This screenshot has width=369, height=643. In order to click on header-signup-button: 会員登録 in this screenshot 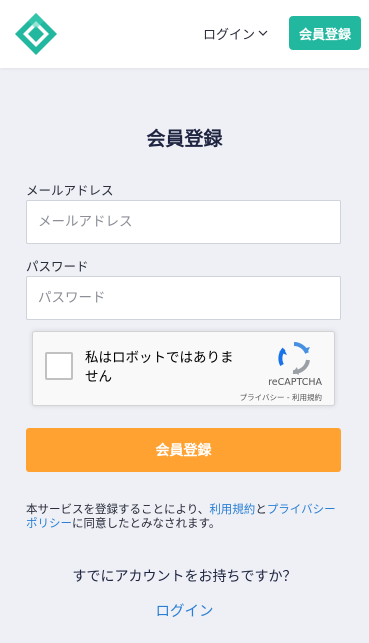, I will do `click(325, 33)`.